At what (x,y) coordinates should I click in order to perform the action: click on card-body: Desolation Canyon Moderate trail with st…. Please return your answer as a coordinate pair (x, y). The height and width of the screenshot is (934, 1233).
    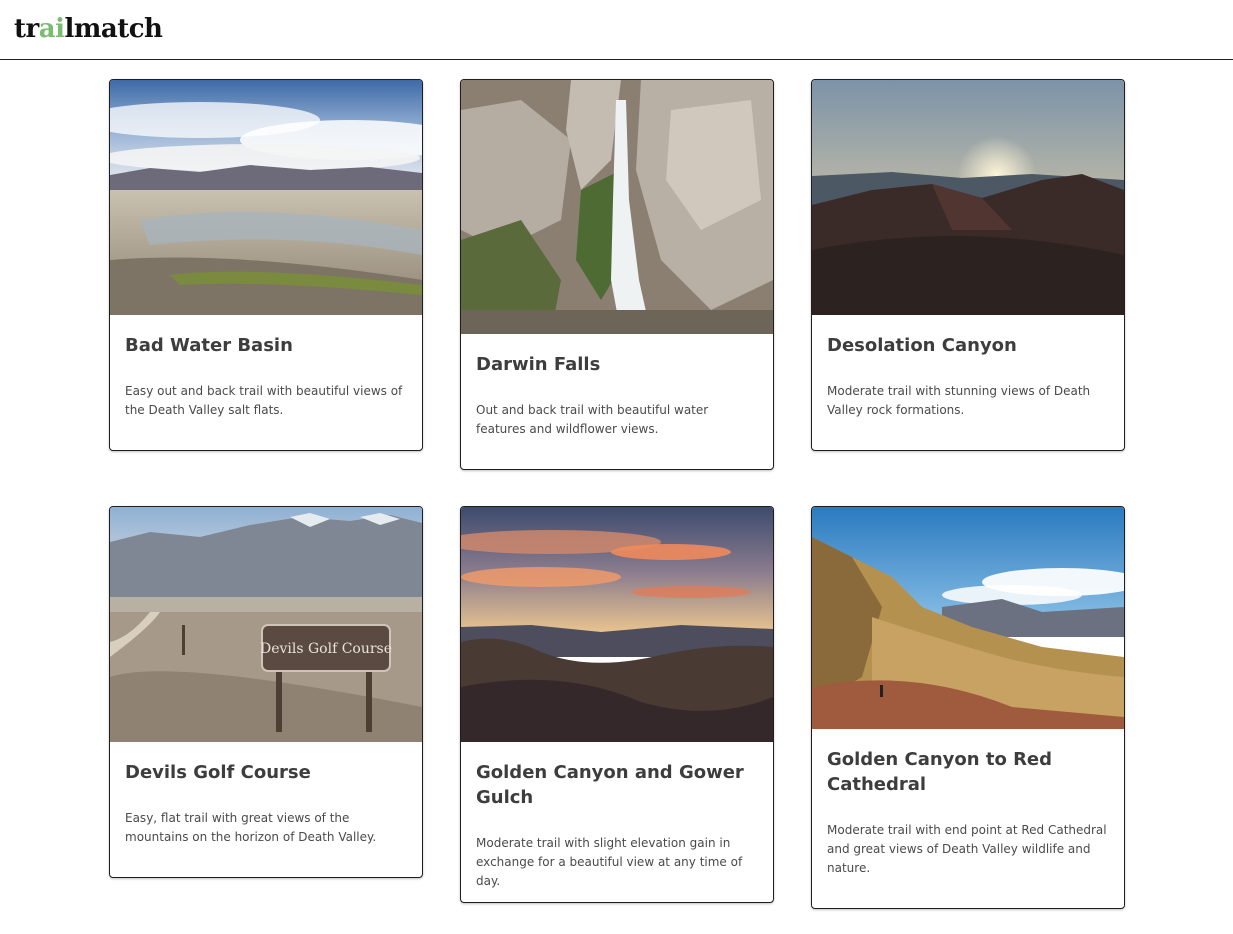
    Looking at the image, I should click on (968, 367).